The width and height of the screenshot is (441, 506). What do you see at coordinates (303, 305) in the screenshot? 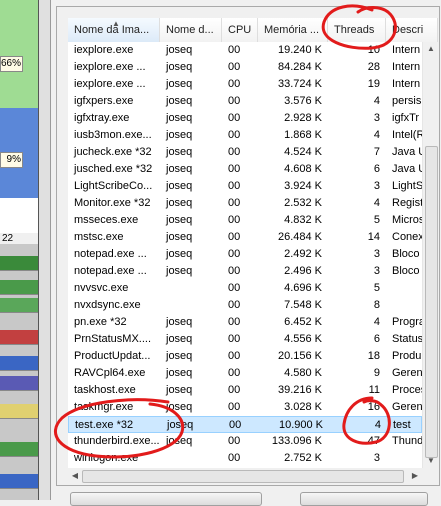
I see `process-memory-cell: 7.548 K` at bounding box center [303, 305].